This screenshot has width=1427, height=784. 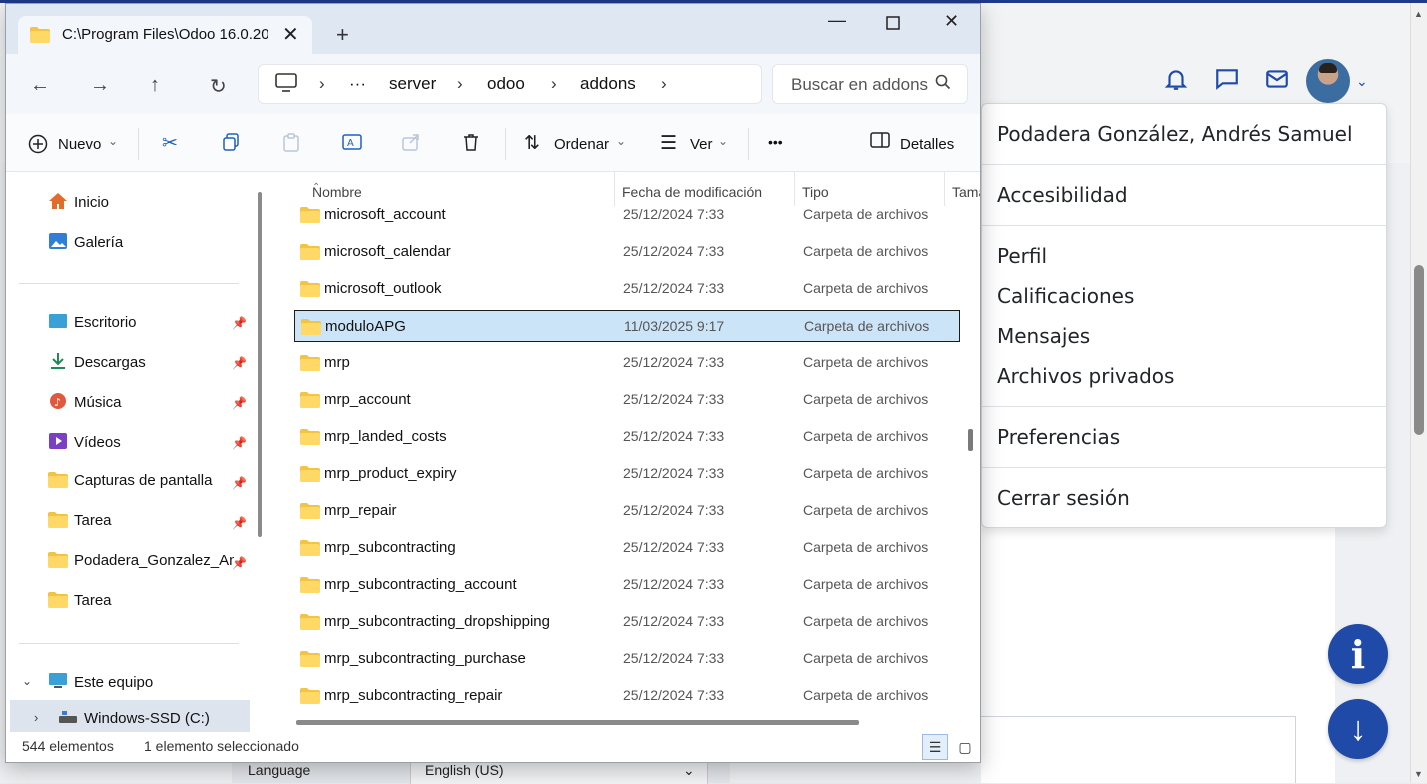 I want to click on column-header-modified: Fecha de modificación, so click(x=692, y=192).